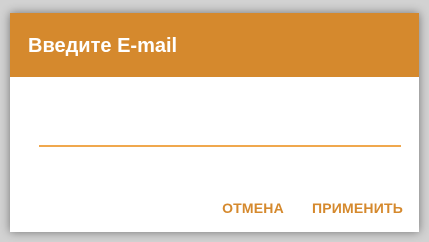 The height and width of the screenshot is (242, 429). What do you see at coordinates (220, 125) in the screenshot?
I see `email-input` at bounding box center [220, 125].